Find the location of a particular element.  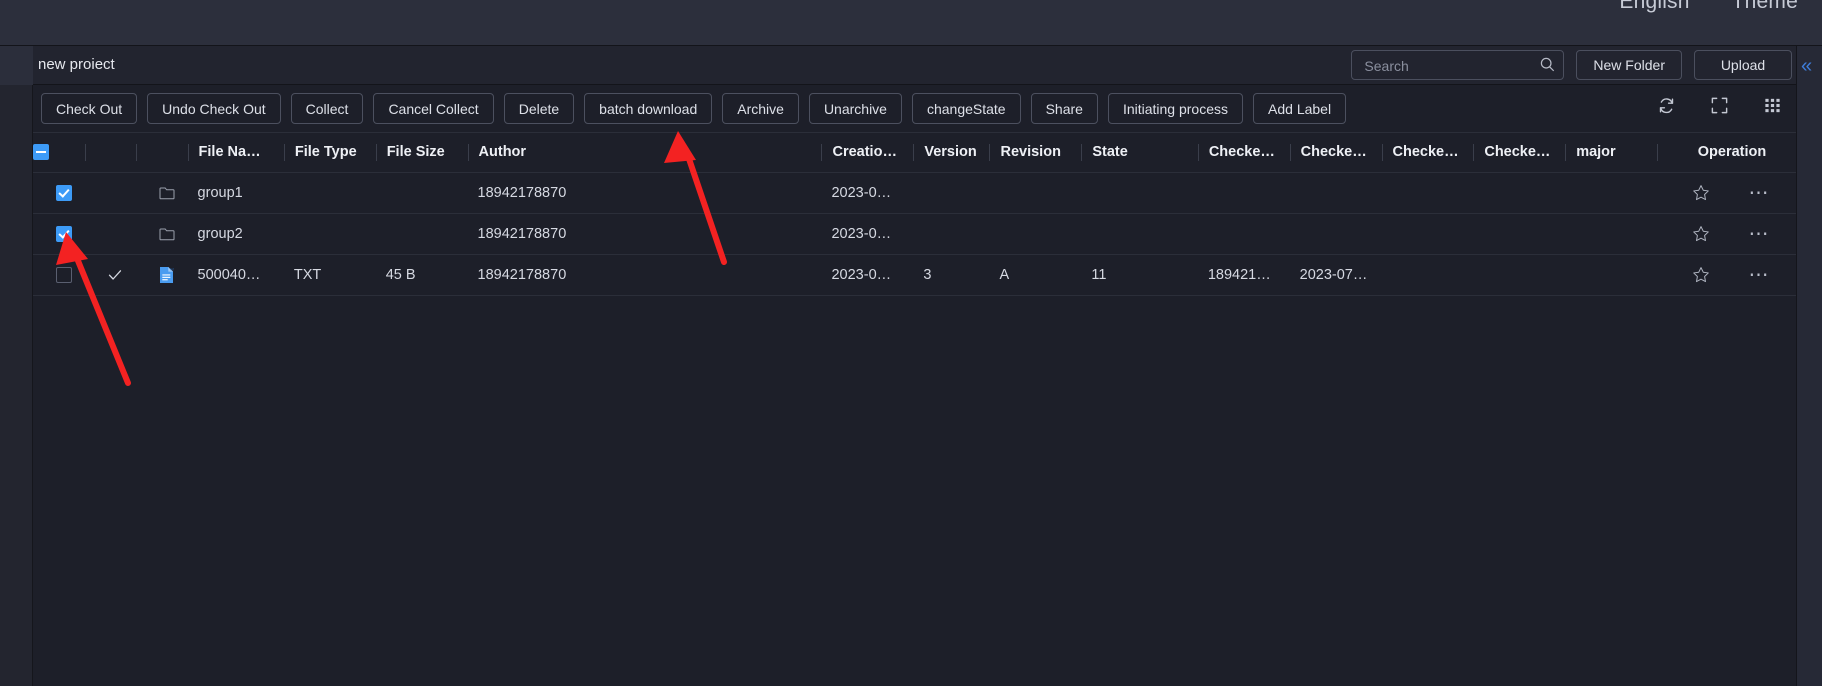

panel-header: new proiect New Folder Upload is located at coordinates (914, 65).